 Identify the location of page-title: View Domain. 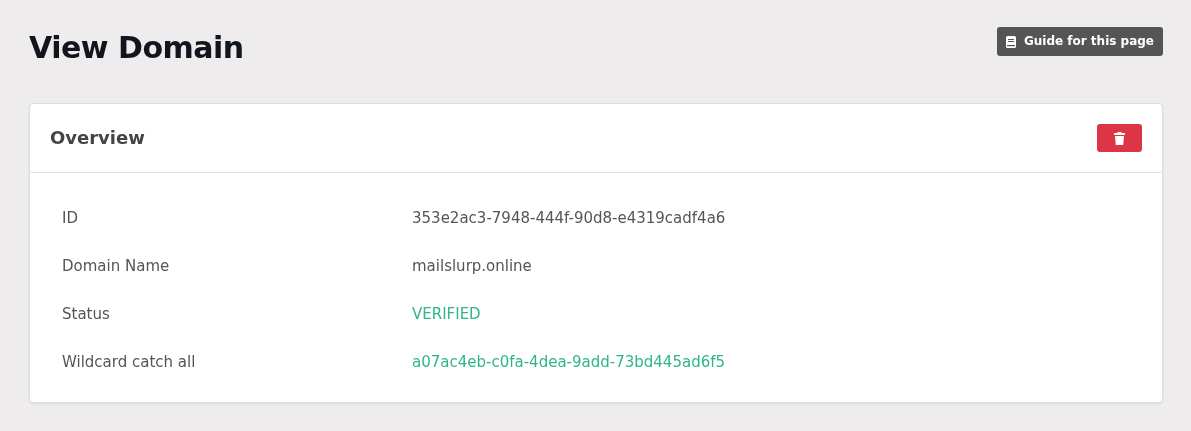
(136, 48).